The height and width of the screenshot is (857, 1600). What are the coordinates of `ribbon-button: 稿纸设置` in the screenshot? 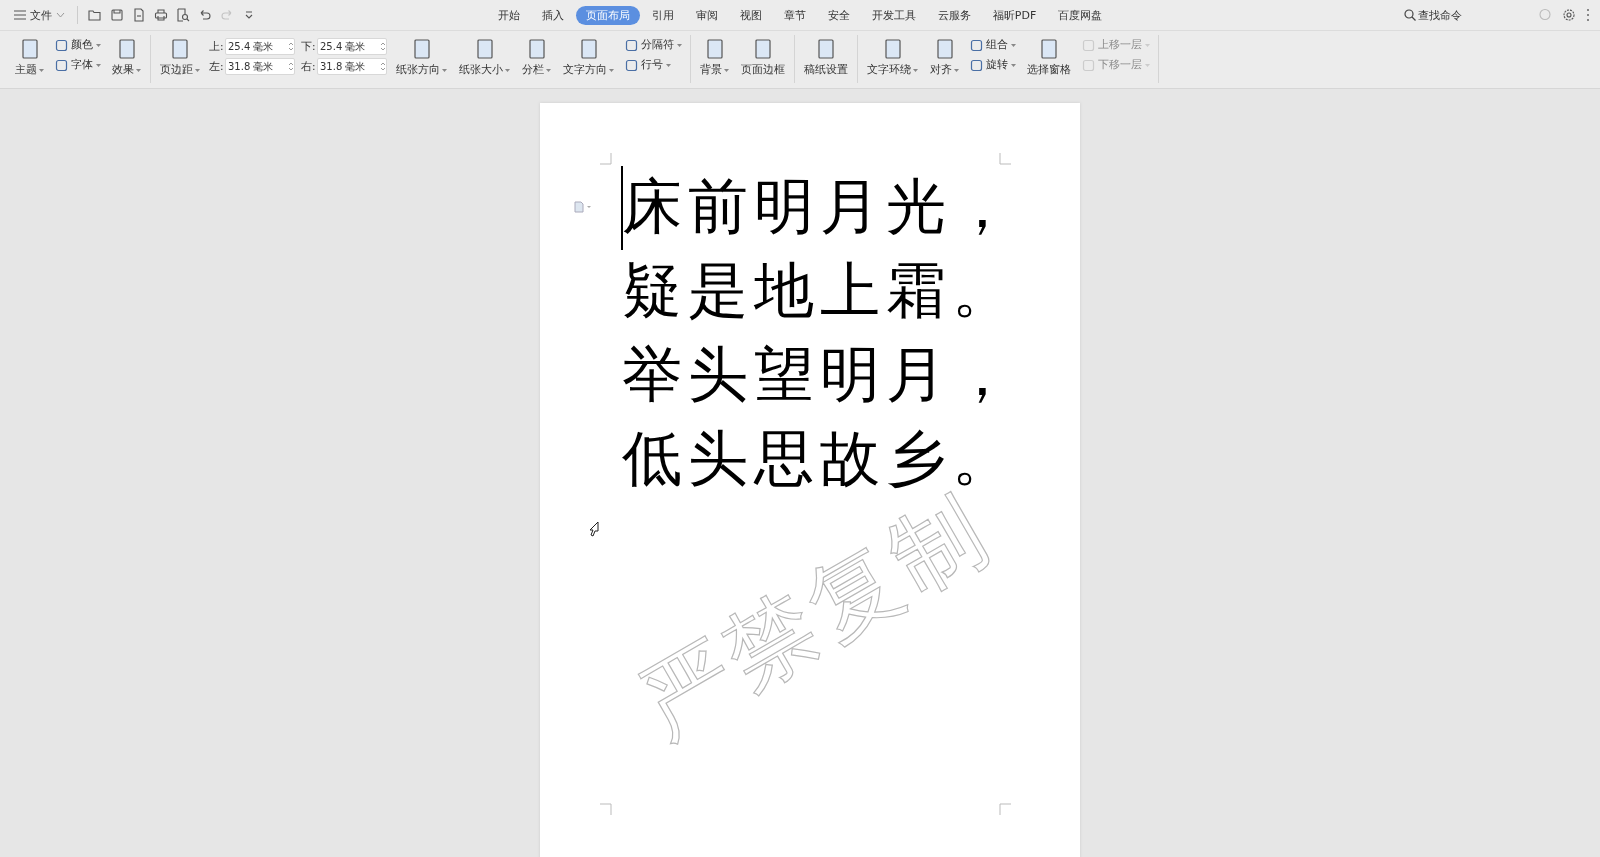 It's located at (826, 57).